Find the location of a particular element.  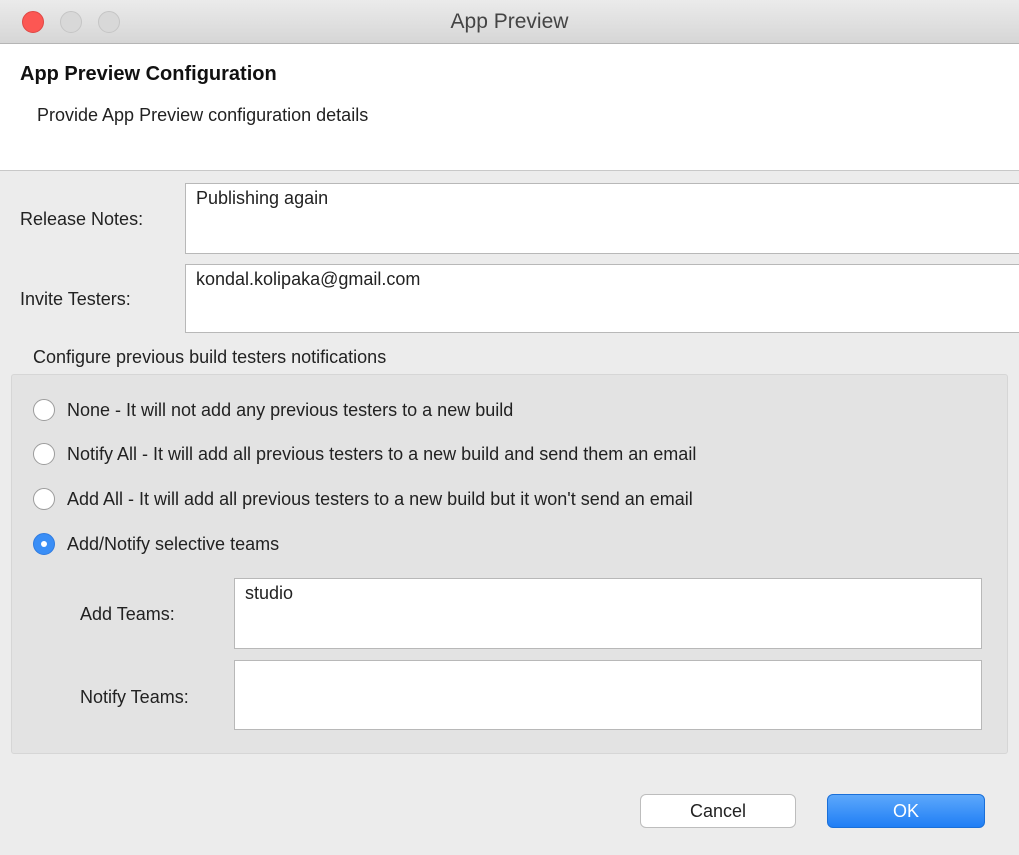

radio-button-none is located at coordinates (44, 410).